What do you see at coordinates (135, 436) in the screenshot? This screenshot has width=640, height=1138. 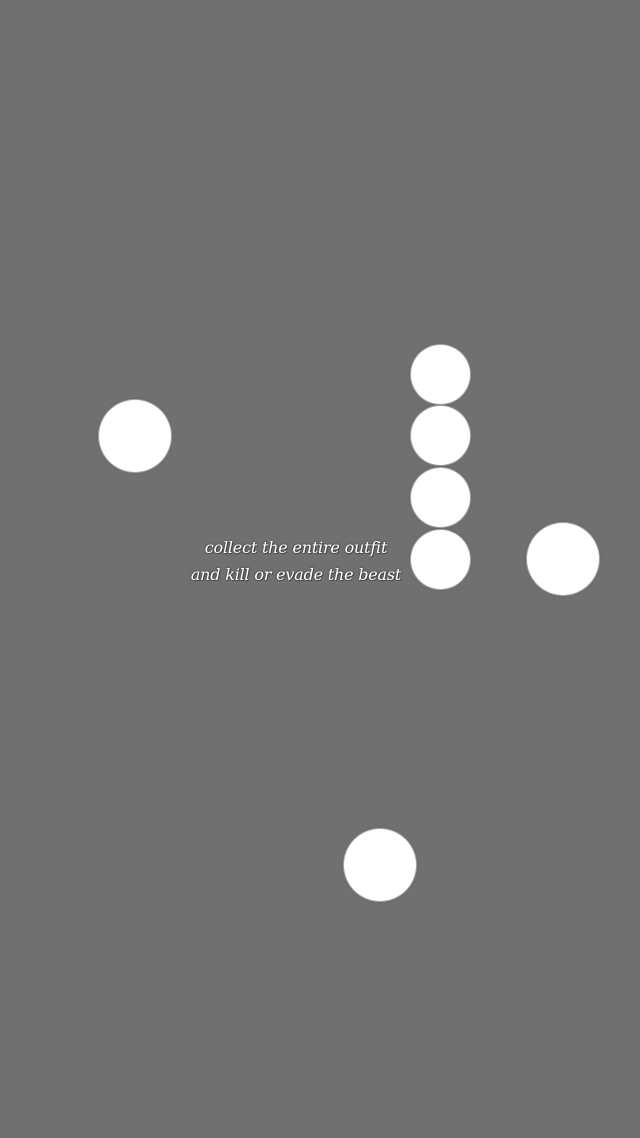 I see `orb-left` at bounding box center [135, 436].